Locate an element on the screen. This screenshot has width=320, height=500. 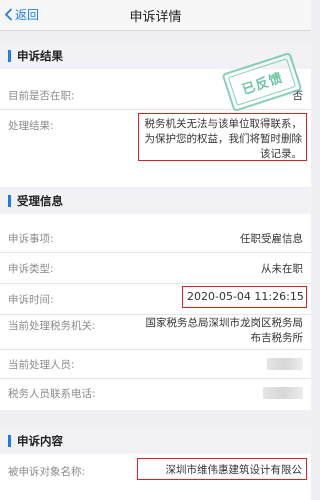
handling-label: 处理结果: is located at coordinates (31, 126).